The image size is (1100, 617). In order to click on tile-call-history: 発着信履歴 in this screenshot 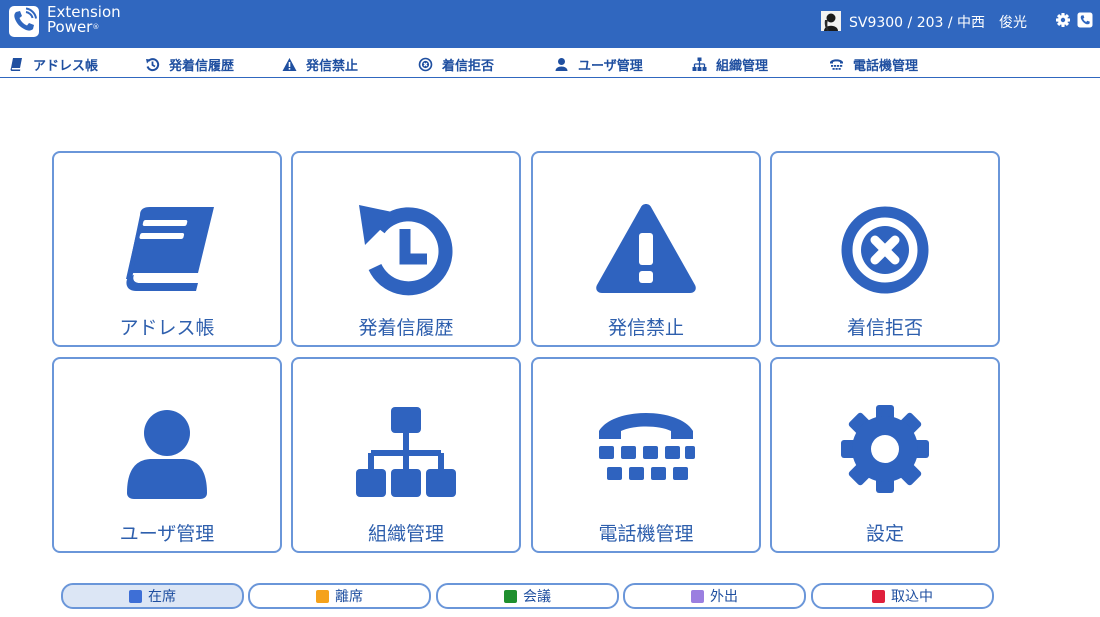, I will do `click(406, 249)`.